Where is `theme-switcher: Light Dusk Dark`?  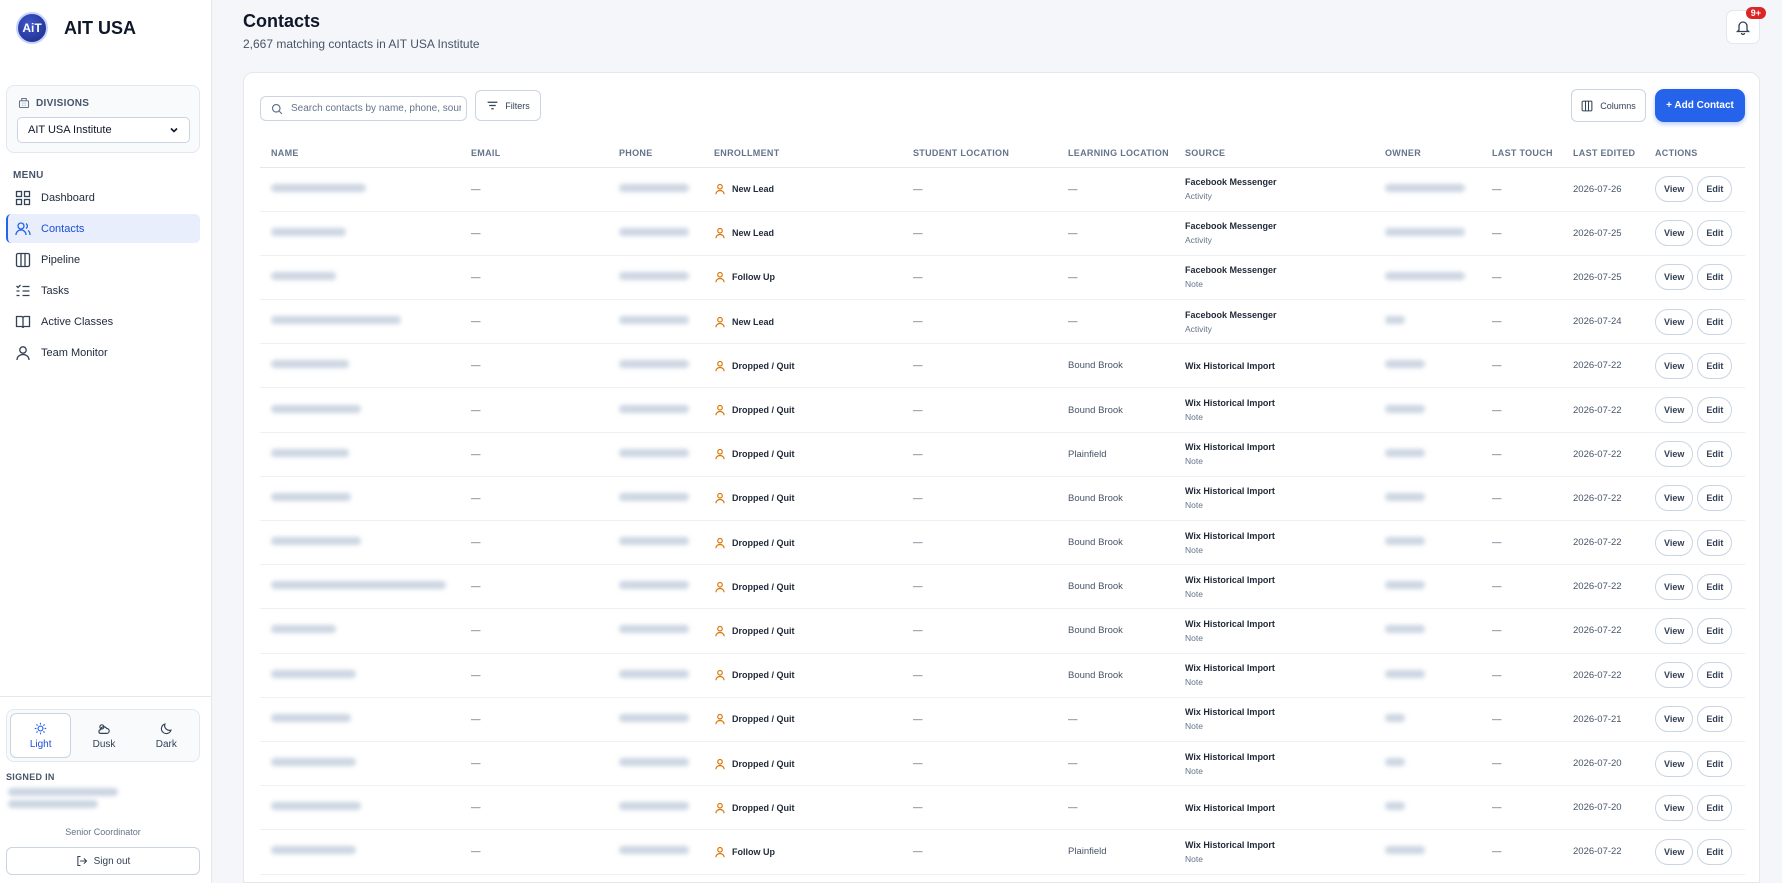 theme-switcher: Light Dusk Dark is located at coordinates (103, 735).